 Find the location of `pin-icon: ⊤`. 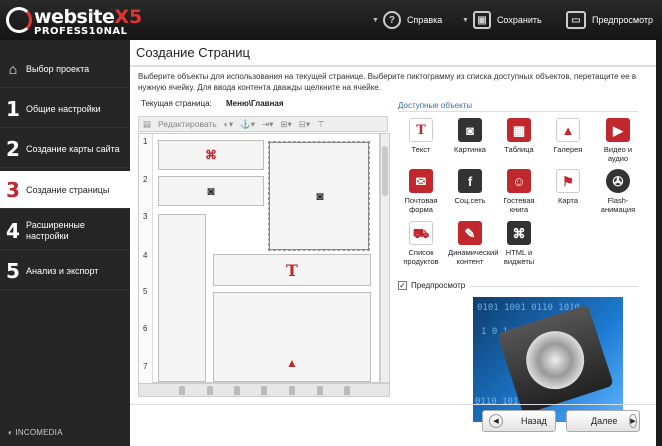

pin-icon: ⊤ is located at coordinates (320, 124).